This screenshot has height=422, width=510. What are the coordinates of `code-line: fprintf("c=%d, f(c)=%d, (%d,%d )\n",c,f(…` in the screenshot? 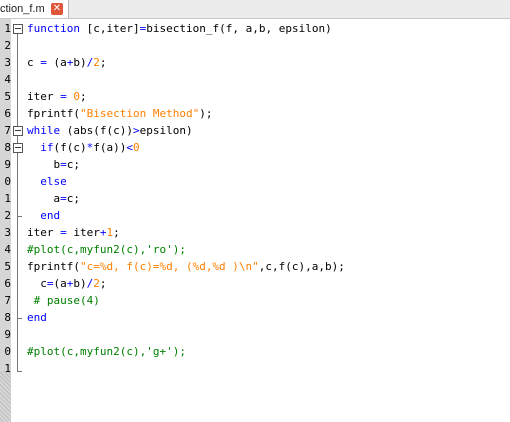 It's located at (186, 266).